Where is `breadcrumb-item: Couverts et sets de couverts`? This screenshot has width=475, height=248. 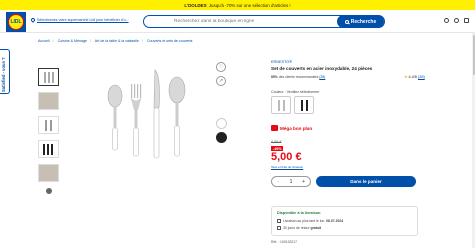 breadcrumb-item: Couverts et sets de couverts is located at coordinates (170, 41).